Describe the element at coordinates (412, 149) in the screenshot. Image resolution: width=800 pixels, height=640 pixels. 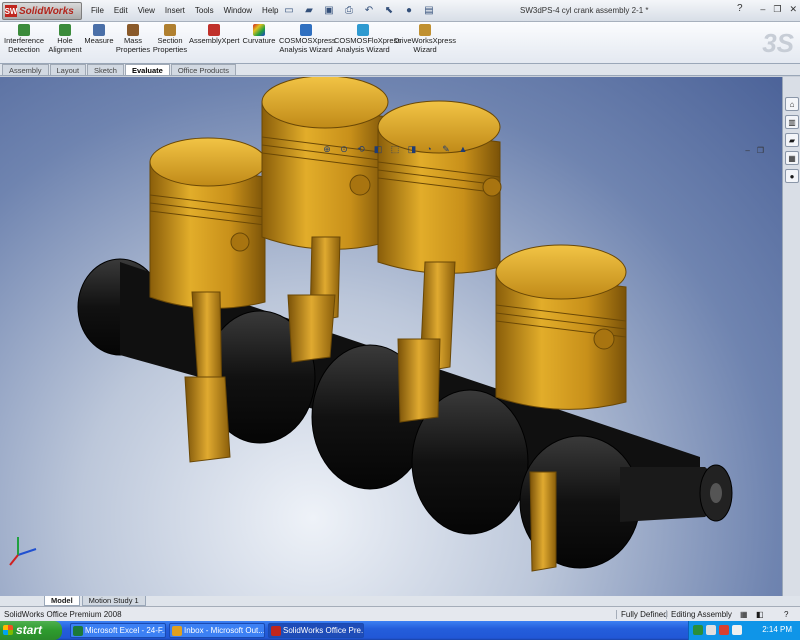
I see `display-style-icon: ◨` at that location.